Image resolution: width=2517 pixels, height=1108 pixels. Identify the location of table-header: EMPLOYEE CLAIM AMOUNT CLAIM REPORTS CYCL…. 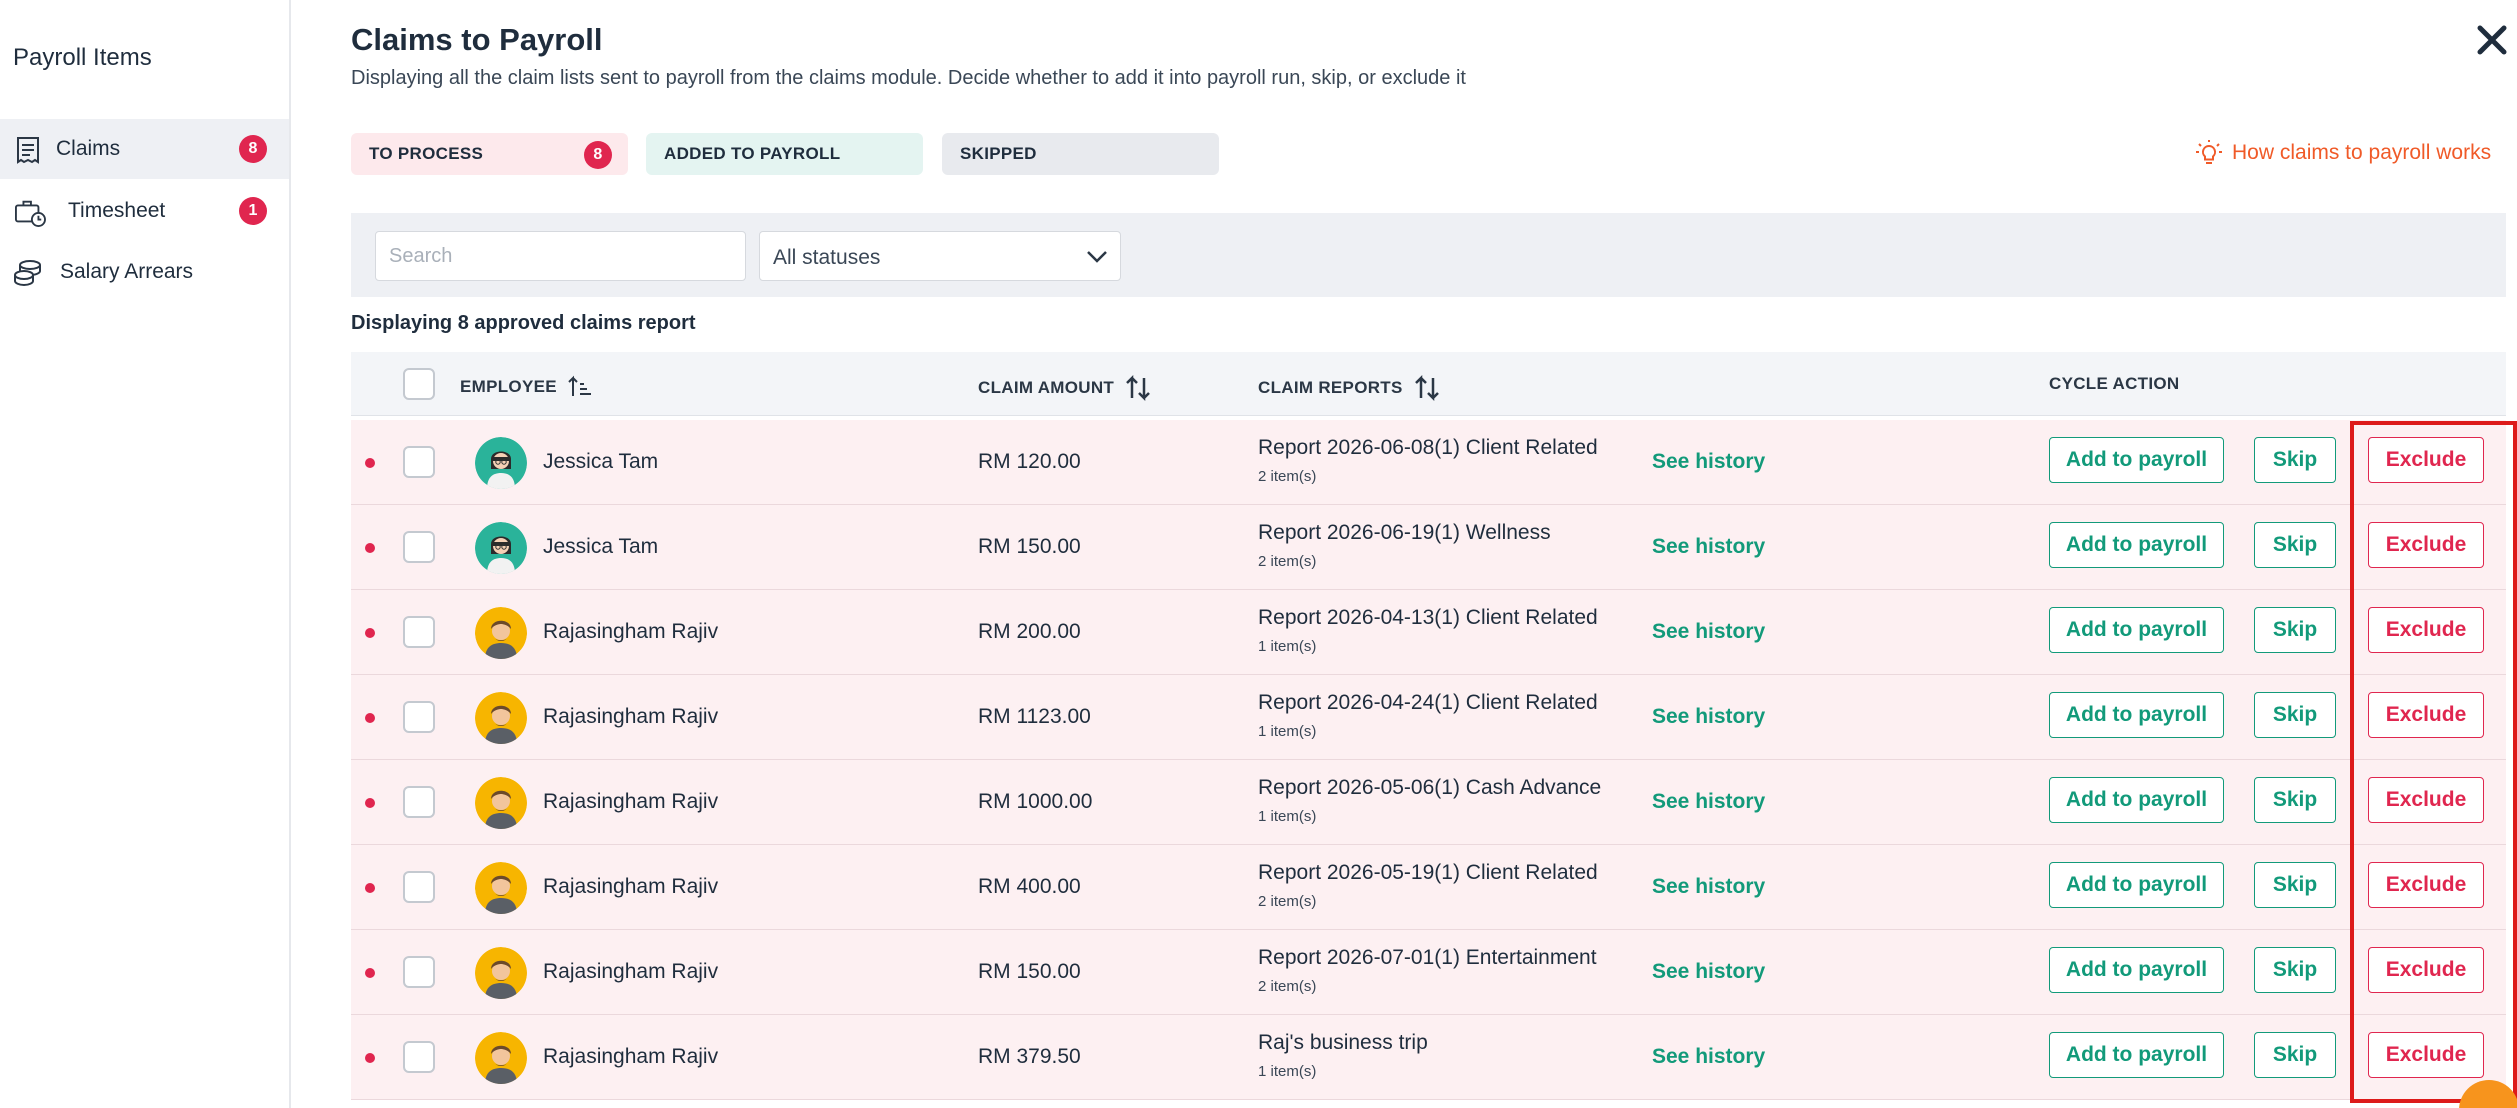
(1428, 384).